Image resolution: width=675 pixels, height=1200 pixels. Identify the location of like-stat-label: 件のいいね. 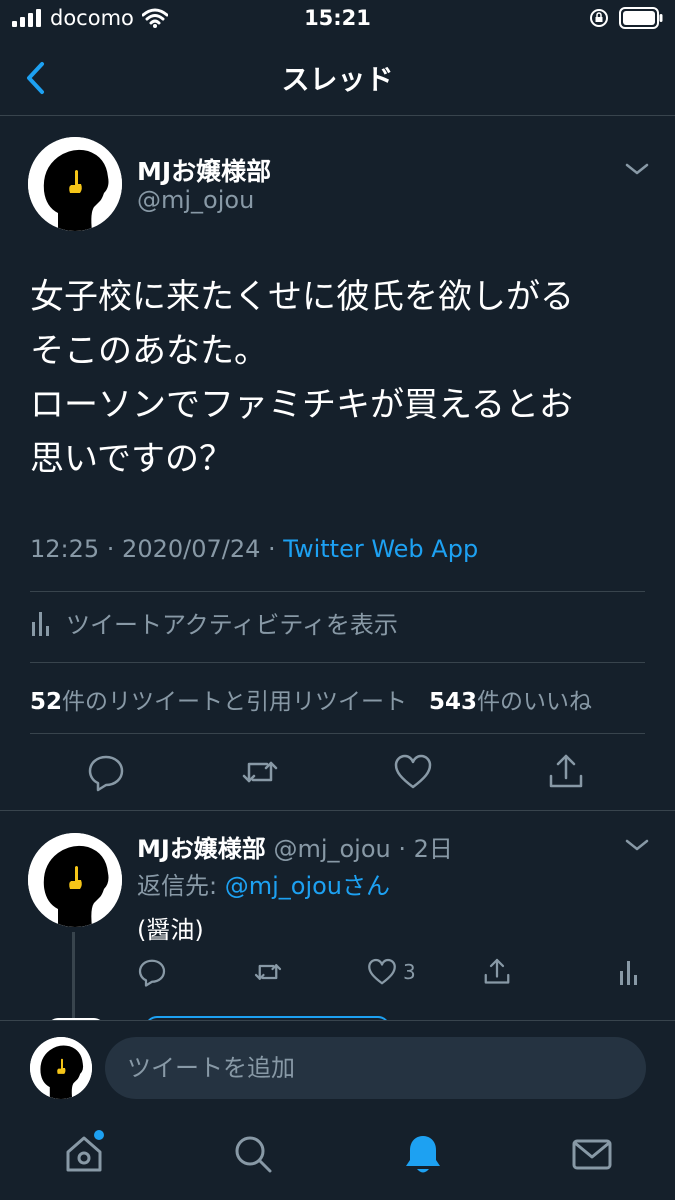
(534, 702).